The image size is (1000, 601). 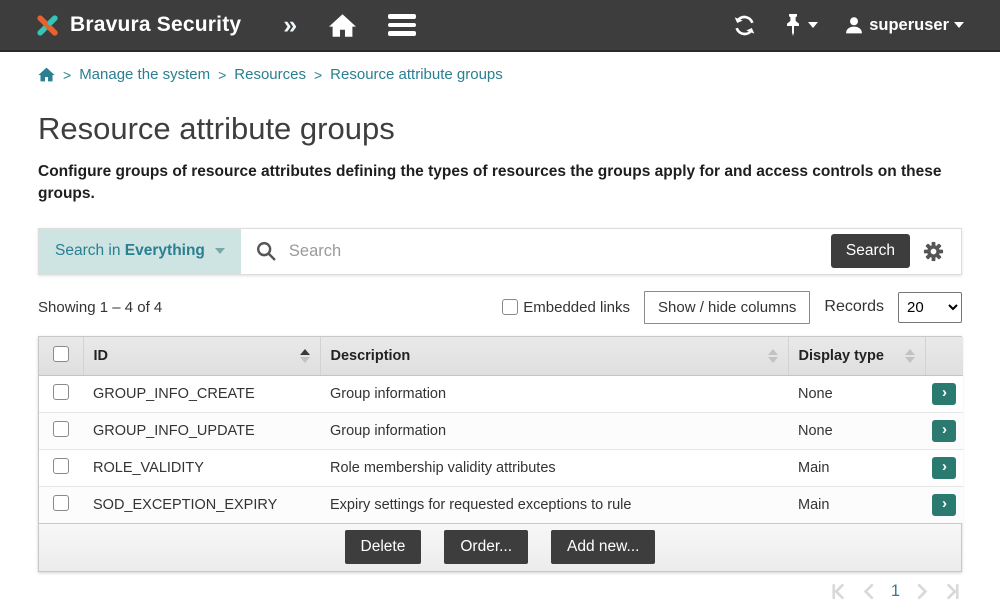 I want to click on search-panel: Search in Everything Search, so click(x=500, y=251).